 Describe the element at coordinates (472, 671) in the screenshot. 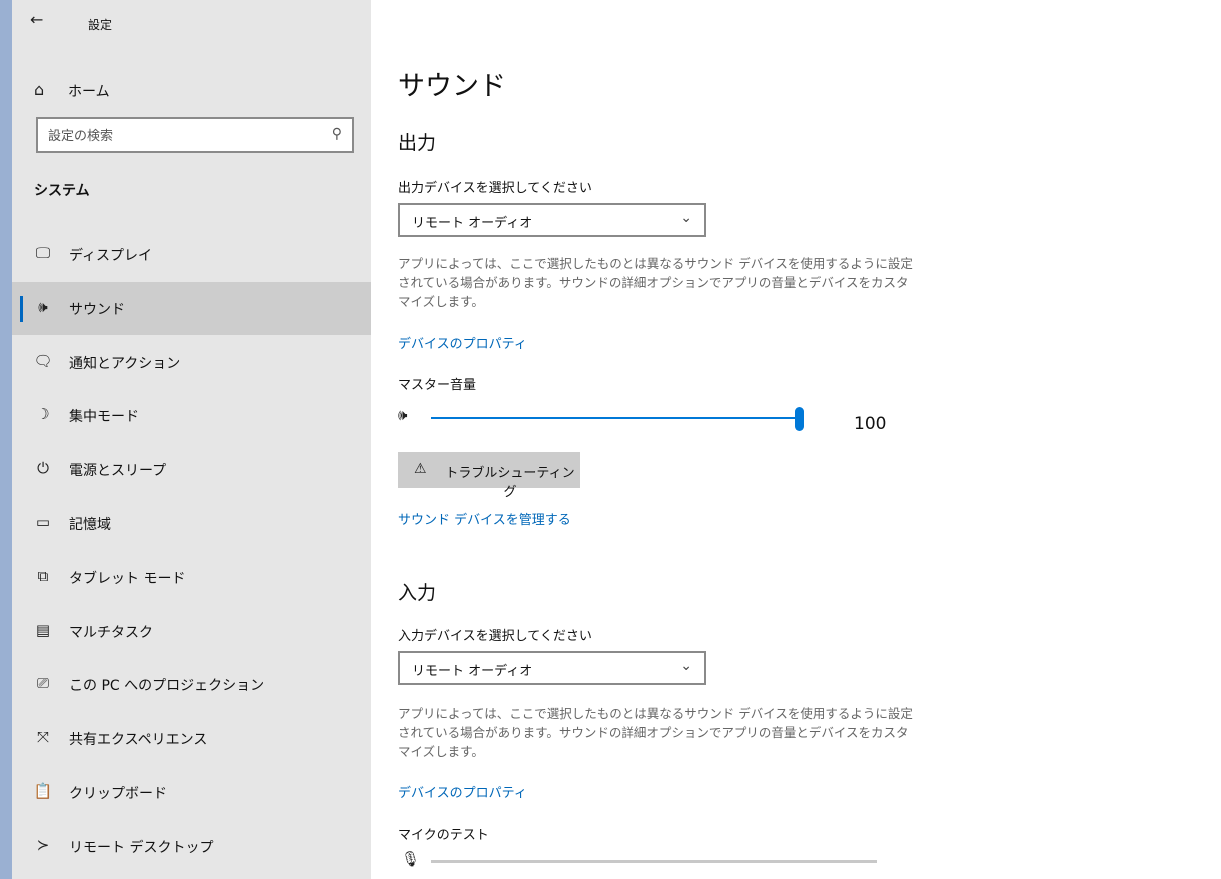

I see `input-device-value: リモート オーディオ` at that location.